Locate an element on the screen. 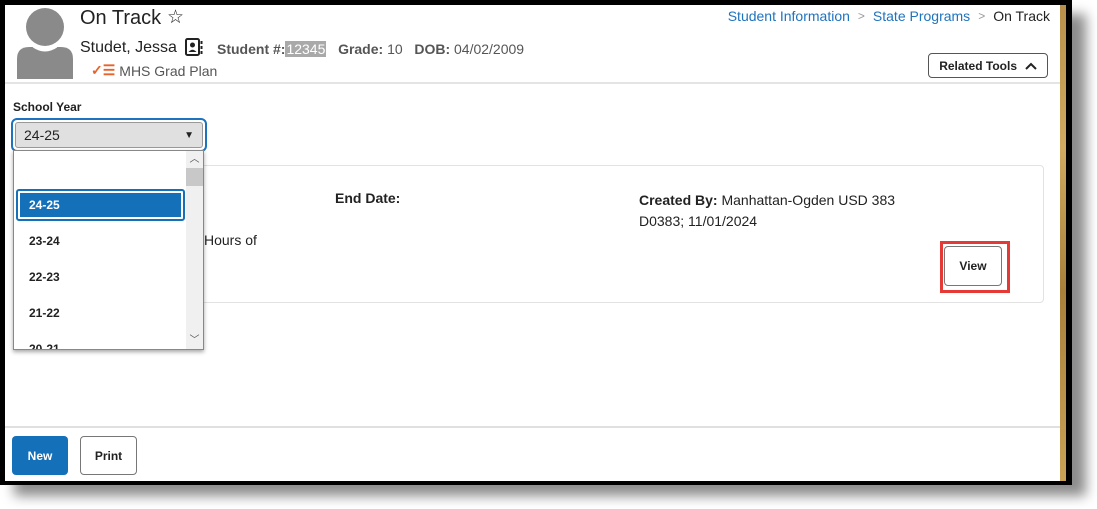 This screenshot has width=1097, height=509. created-by-label: Created By: is located at coordinates (678, 200).